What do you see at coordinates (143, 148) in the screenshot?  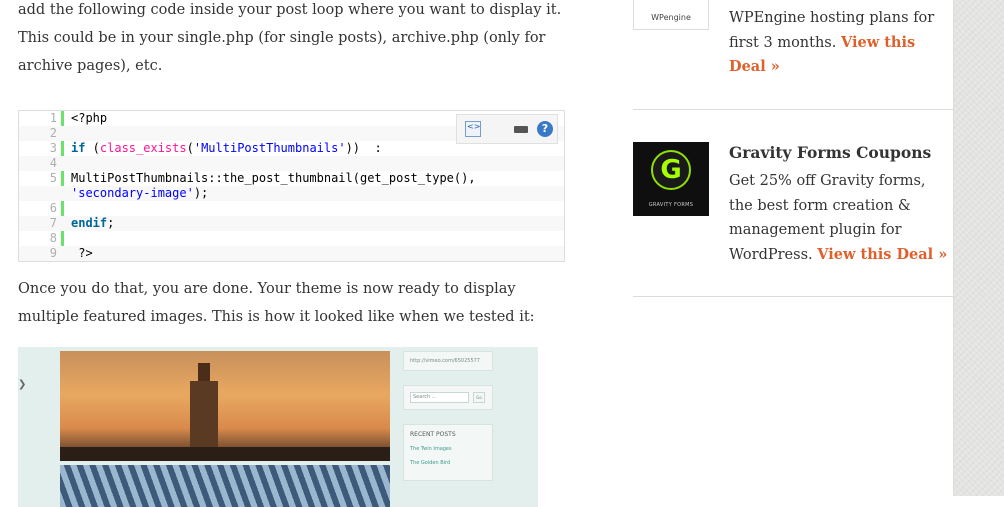 I see `code-token: class_exists` at bounding box center [143, 148].